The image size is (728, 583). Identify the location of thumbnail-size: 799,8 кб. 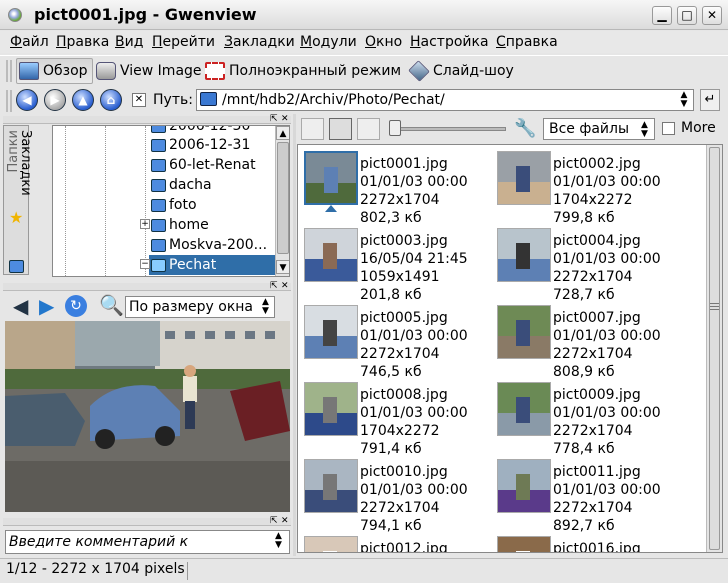
(584, 218).